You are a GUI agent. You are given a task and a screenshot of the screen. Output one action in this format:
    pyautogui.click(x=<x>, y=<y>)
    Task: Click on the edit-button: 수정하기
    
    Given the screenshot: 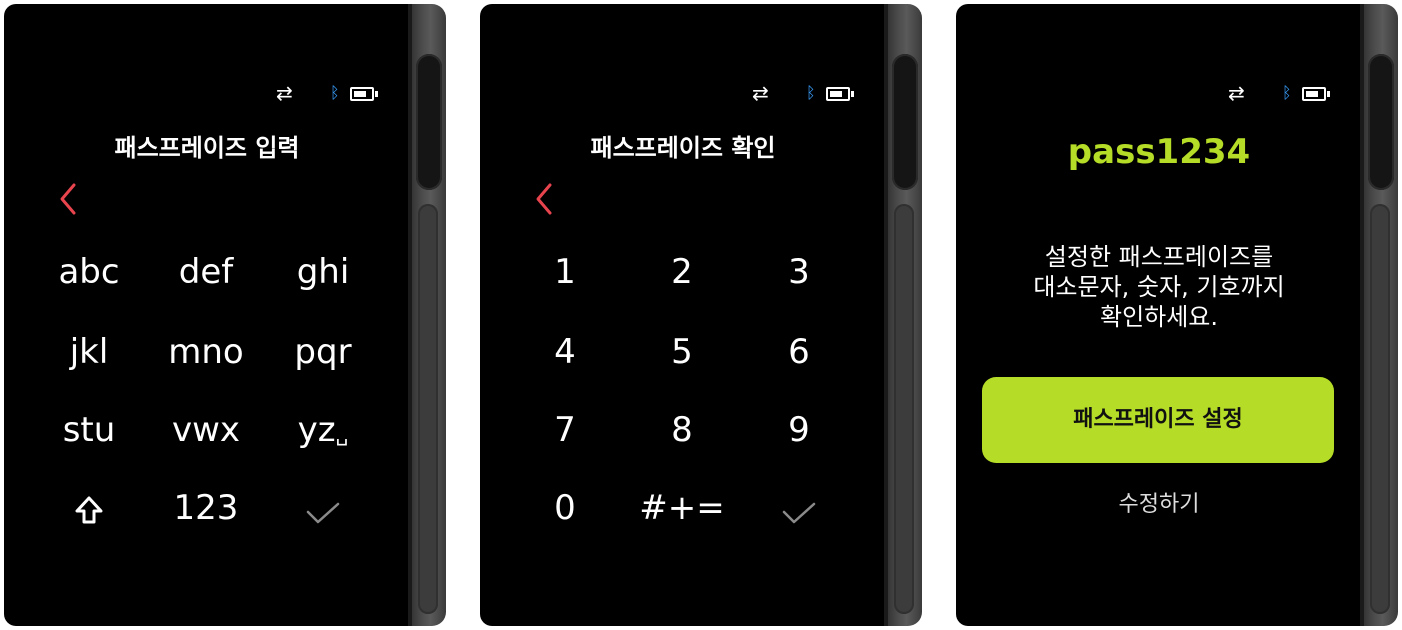 What is the action you would take?
    pyautogui.click(x=1159, y=502)
    